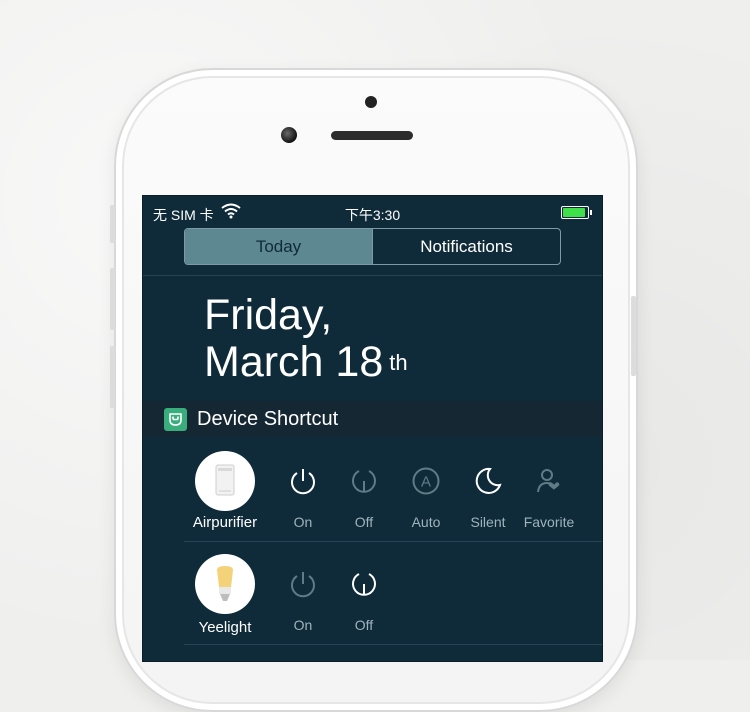 The height and width of the screenshot is (712, 750). What do you see at coordinates (372, 215) in the screenshot?
I see `status-time: 下午3:30` at bounding box center [372, 215].